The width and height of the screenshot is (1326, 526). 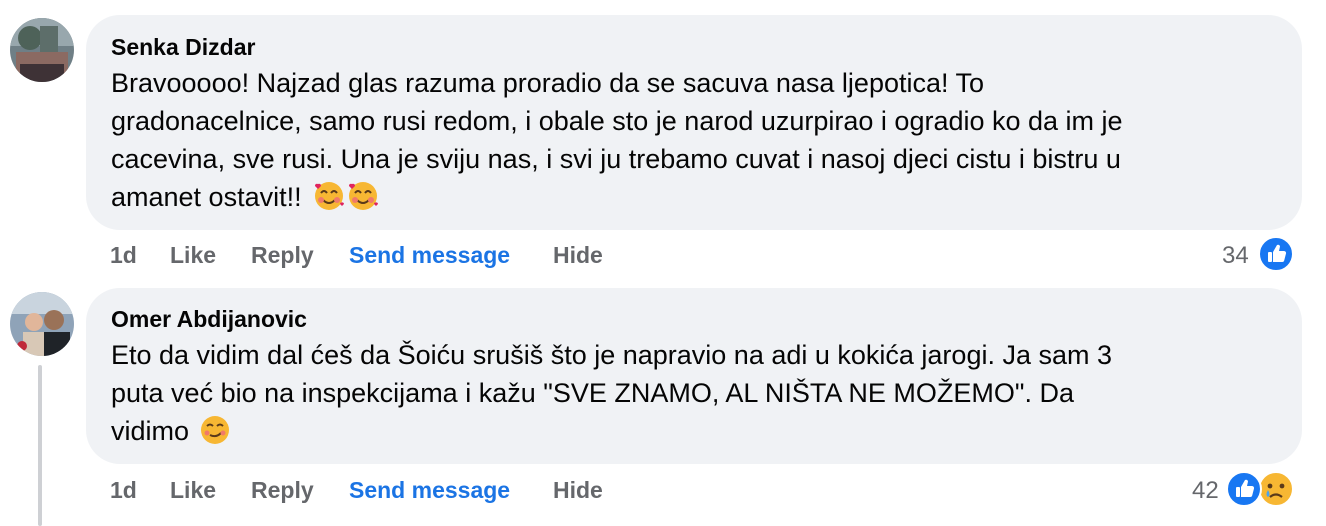 What do you see at coordinates (1205, 490) in the screenshot?
I see `reaction-count: 42` at bounding box center [1205, 490].